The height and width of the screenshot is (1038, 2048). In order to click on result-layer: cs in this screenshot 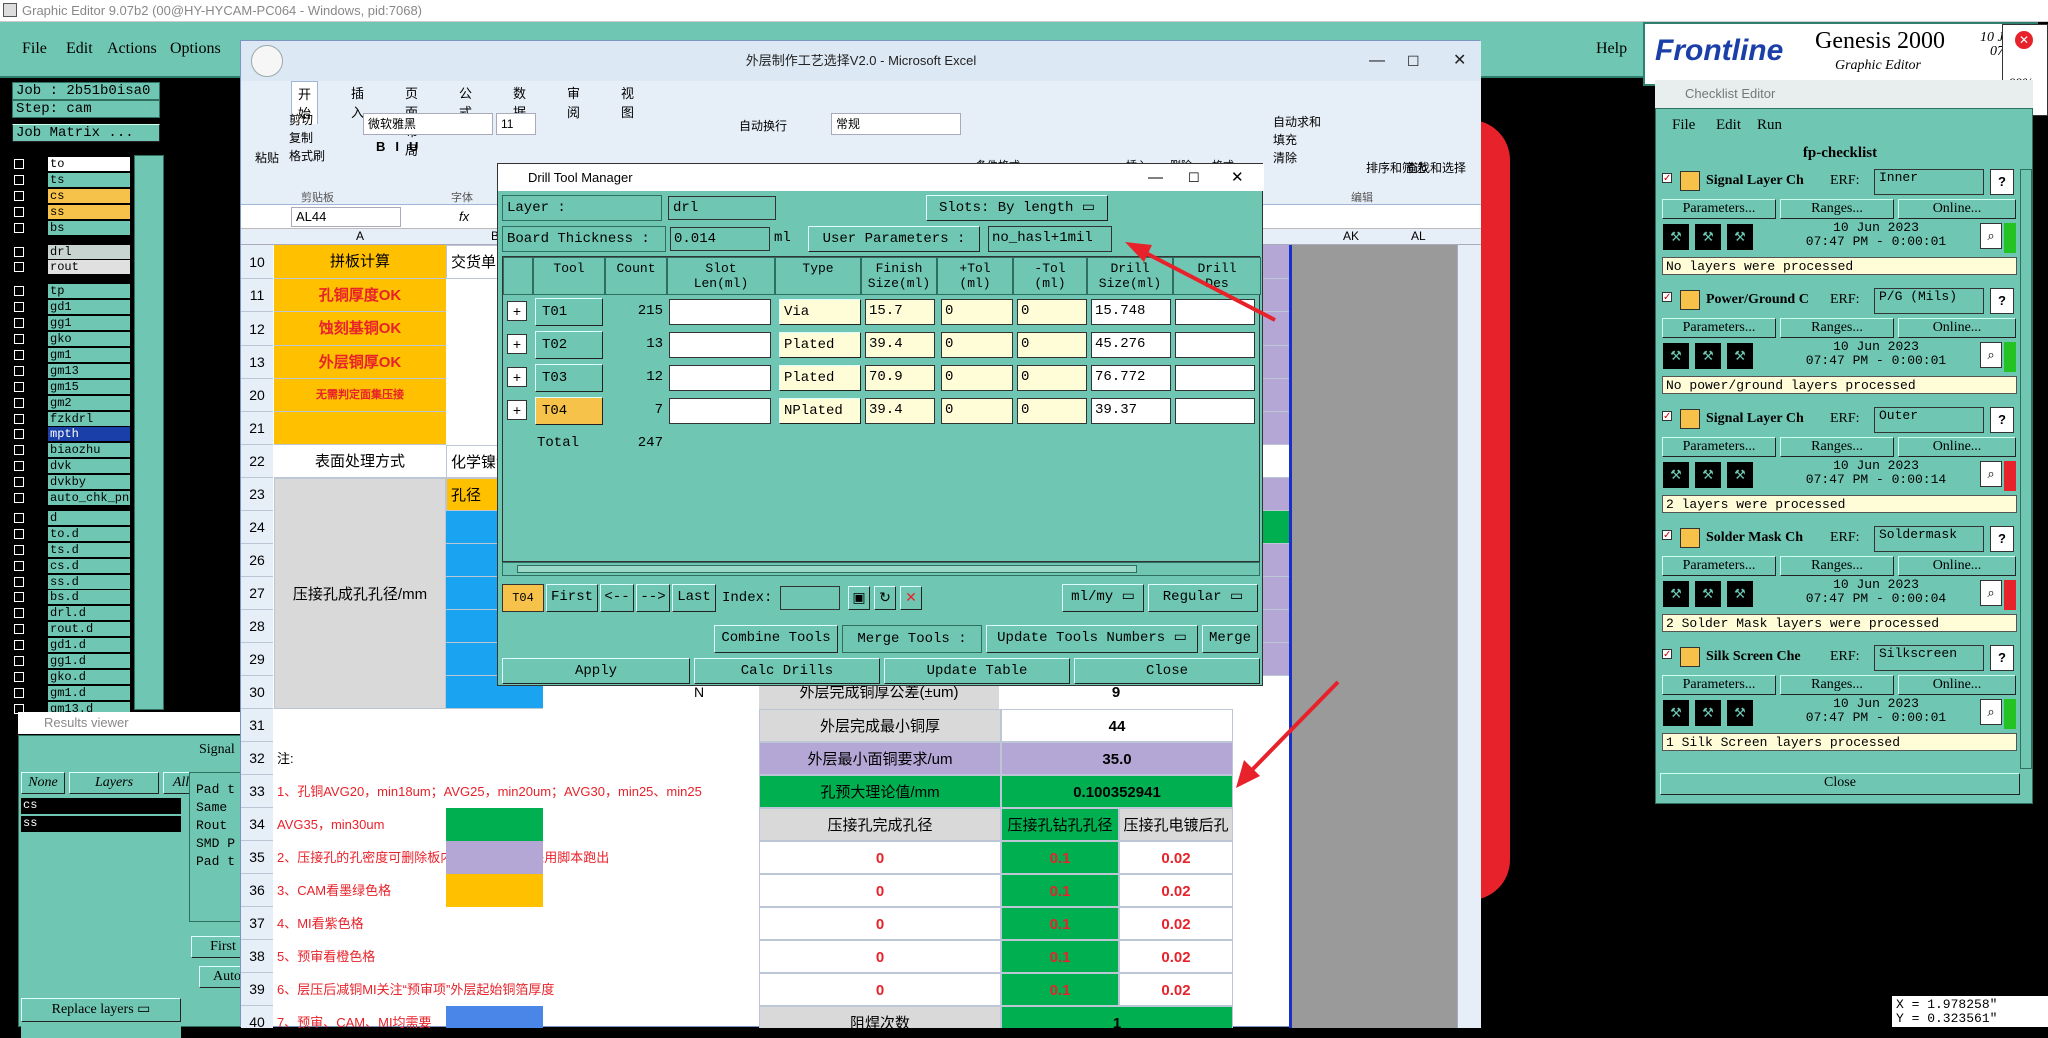, I will do `click(101, 806)`.